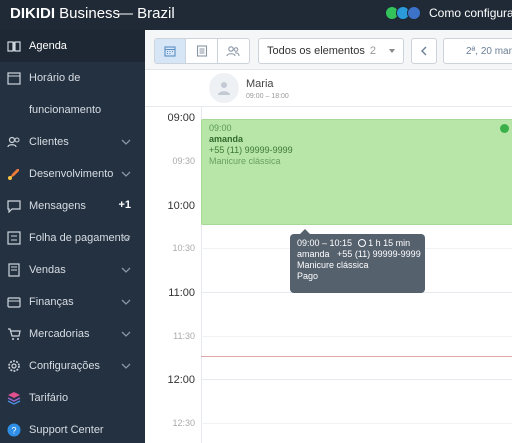 The height and width of the screenshot is (443, 512). Describe the element at coordinates (124, 205) in the screenshot. I see `unread-badge: +1` at that location.